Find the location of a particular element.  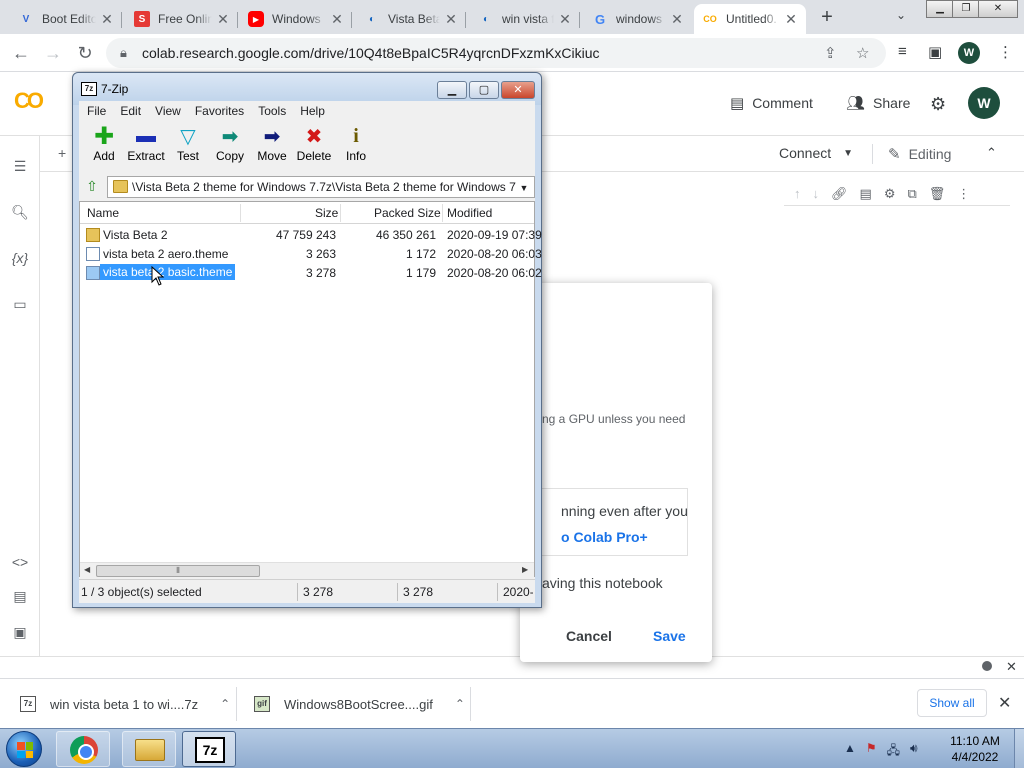

menu-view: View is located at coordinates (168, 111).